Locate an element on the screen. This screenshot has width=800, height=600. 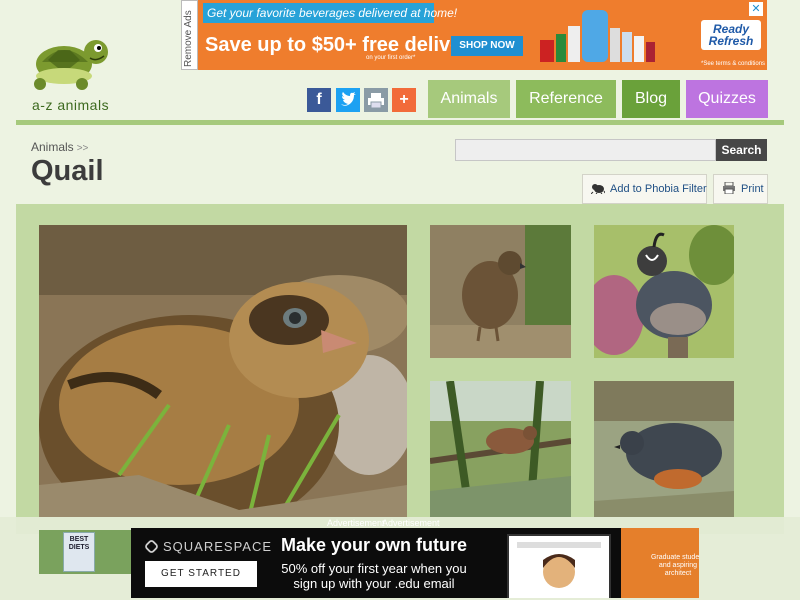
phobia-filter-button: Add to Phobia Filter is located at coordinates (644, 189).